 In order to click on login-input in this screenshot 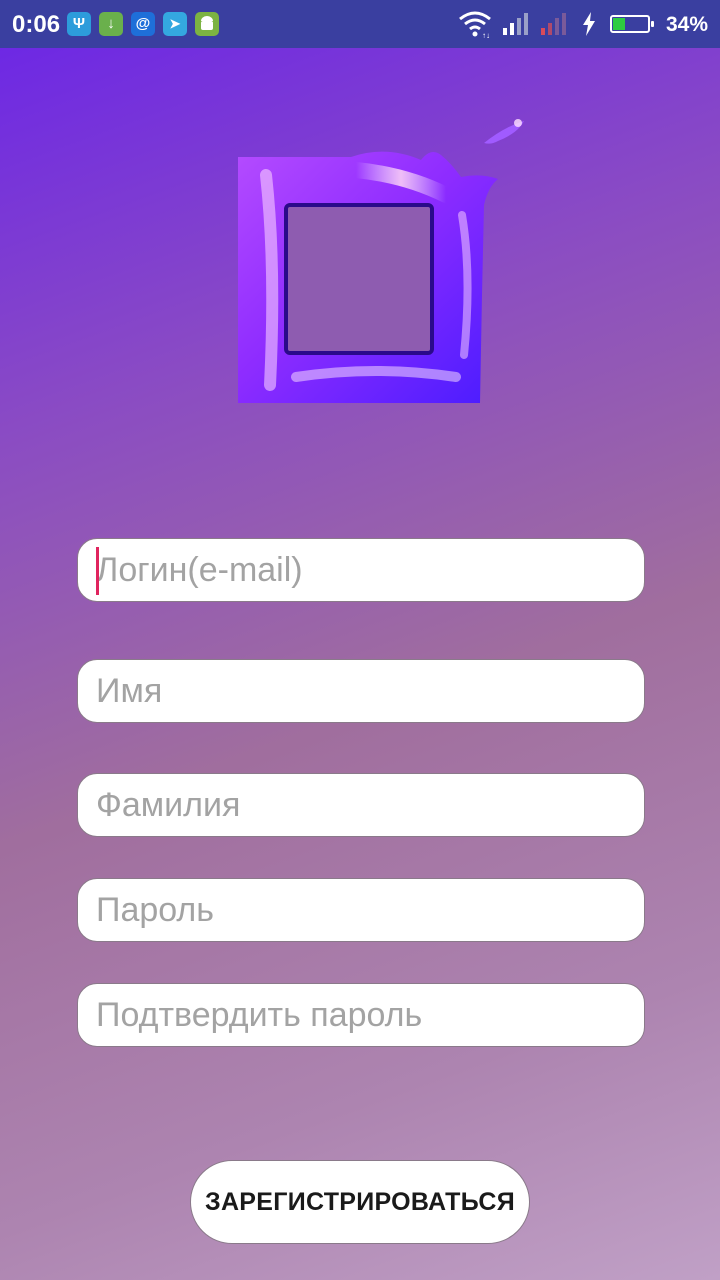, I will do `click(361, 570)`.